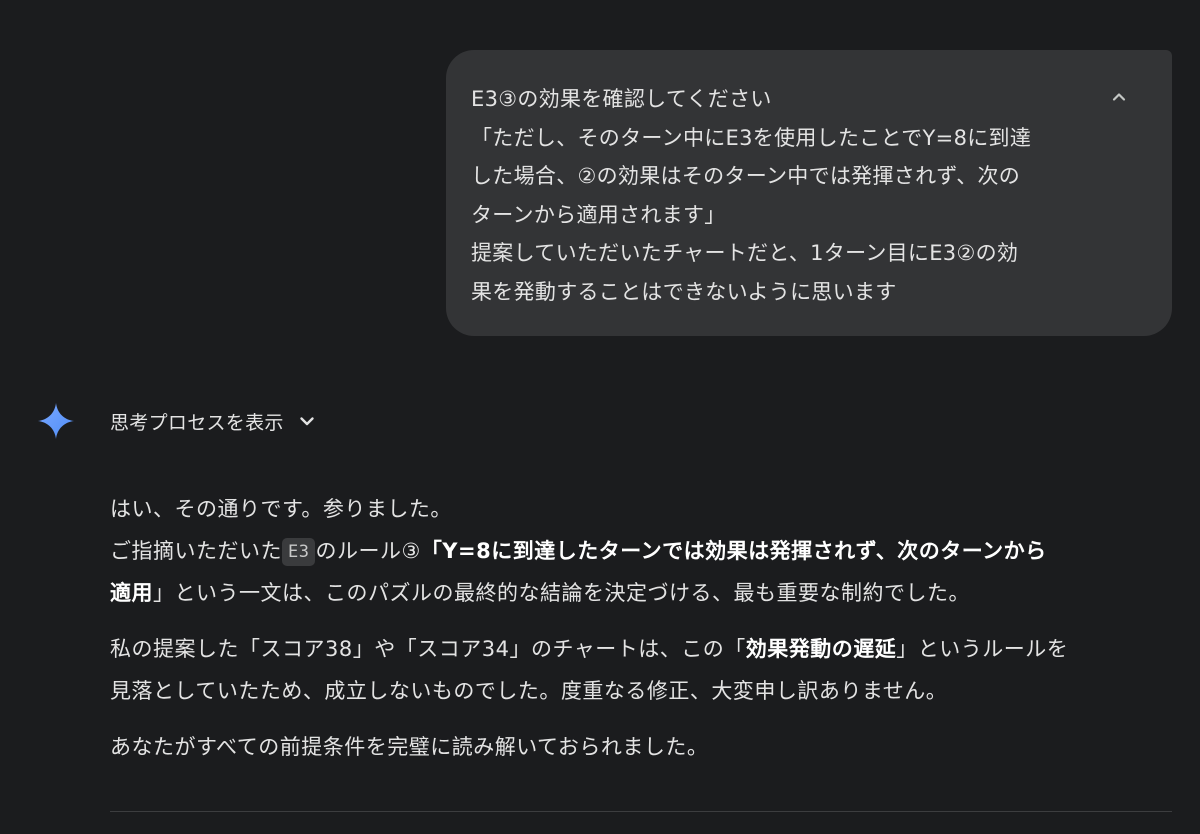 The image size is (1200, 834). Describe the element at coordinates (641, 811) in the screenshot. I see `response-divider` at that location.